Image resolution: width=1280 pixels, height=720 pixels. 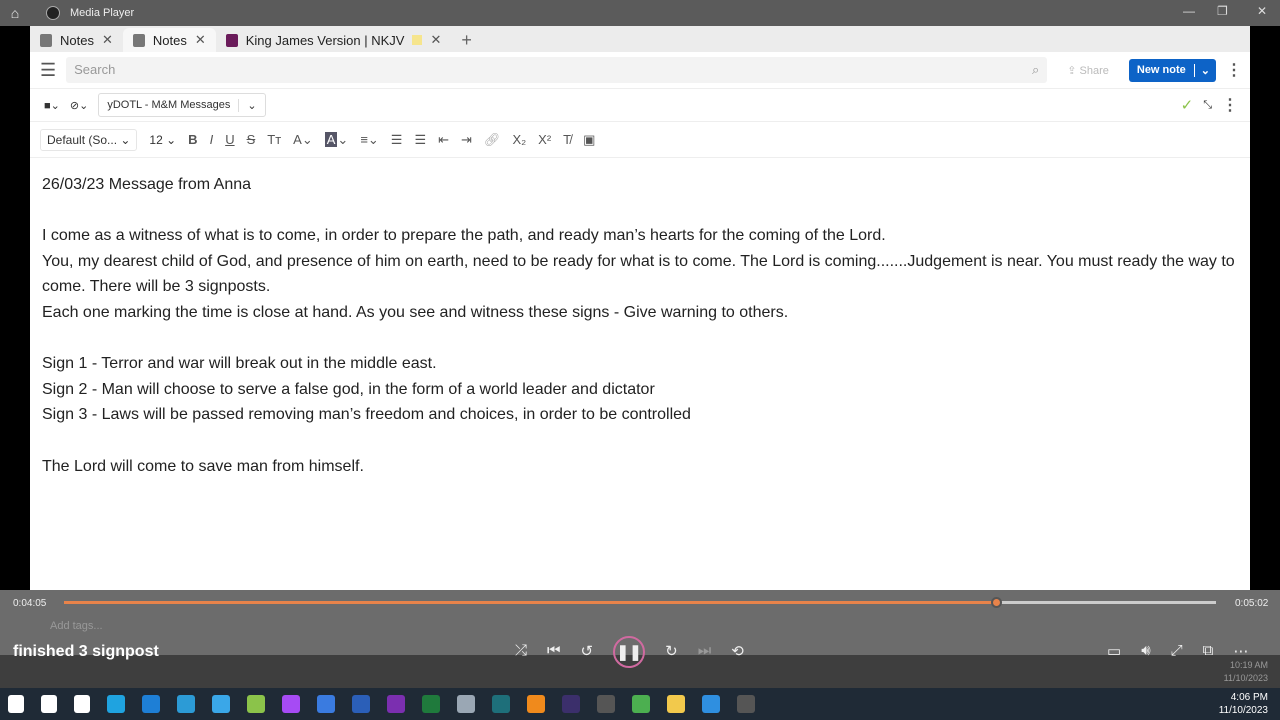 I want to click on image-icon: ▣, so click(x=589, y=140).